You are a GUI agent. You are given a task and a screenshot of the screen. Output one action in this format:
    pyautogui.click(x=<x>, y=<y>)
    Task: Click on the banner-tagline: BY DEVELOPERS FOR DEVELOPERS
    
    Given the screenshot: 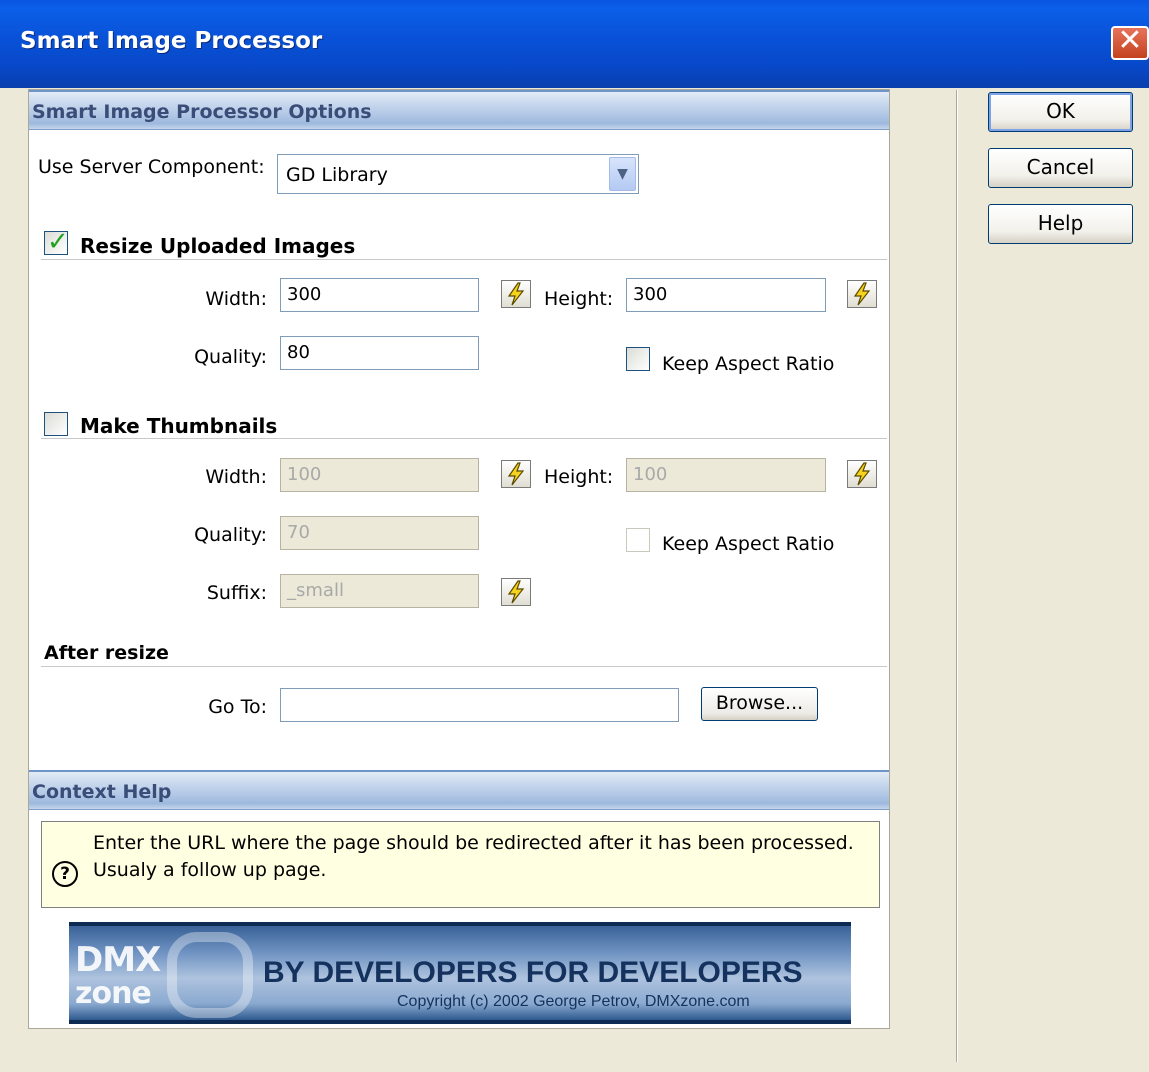 What is the action you would take?
    pyautogui.click(x=533, y=972)
    